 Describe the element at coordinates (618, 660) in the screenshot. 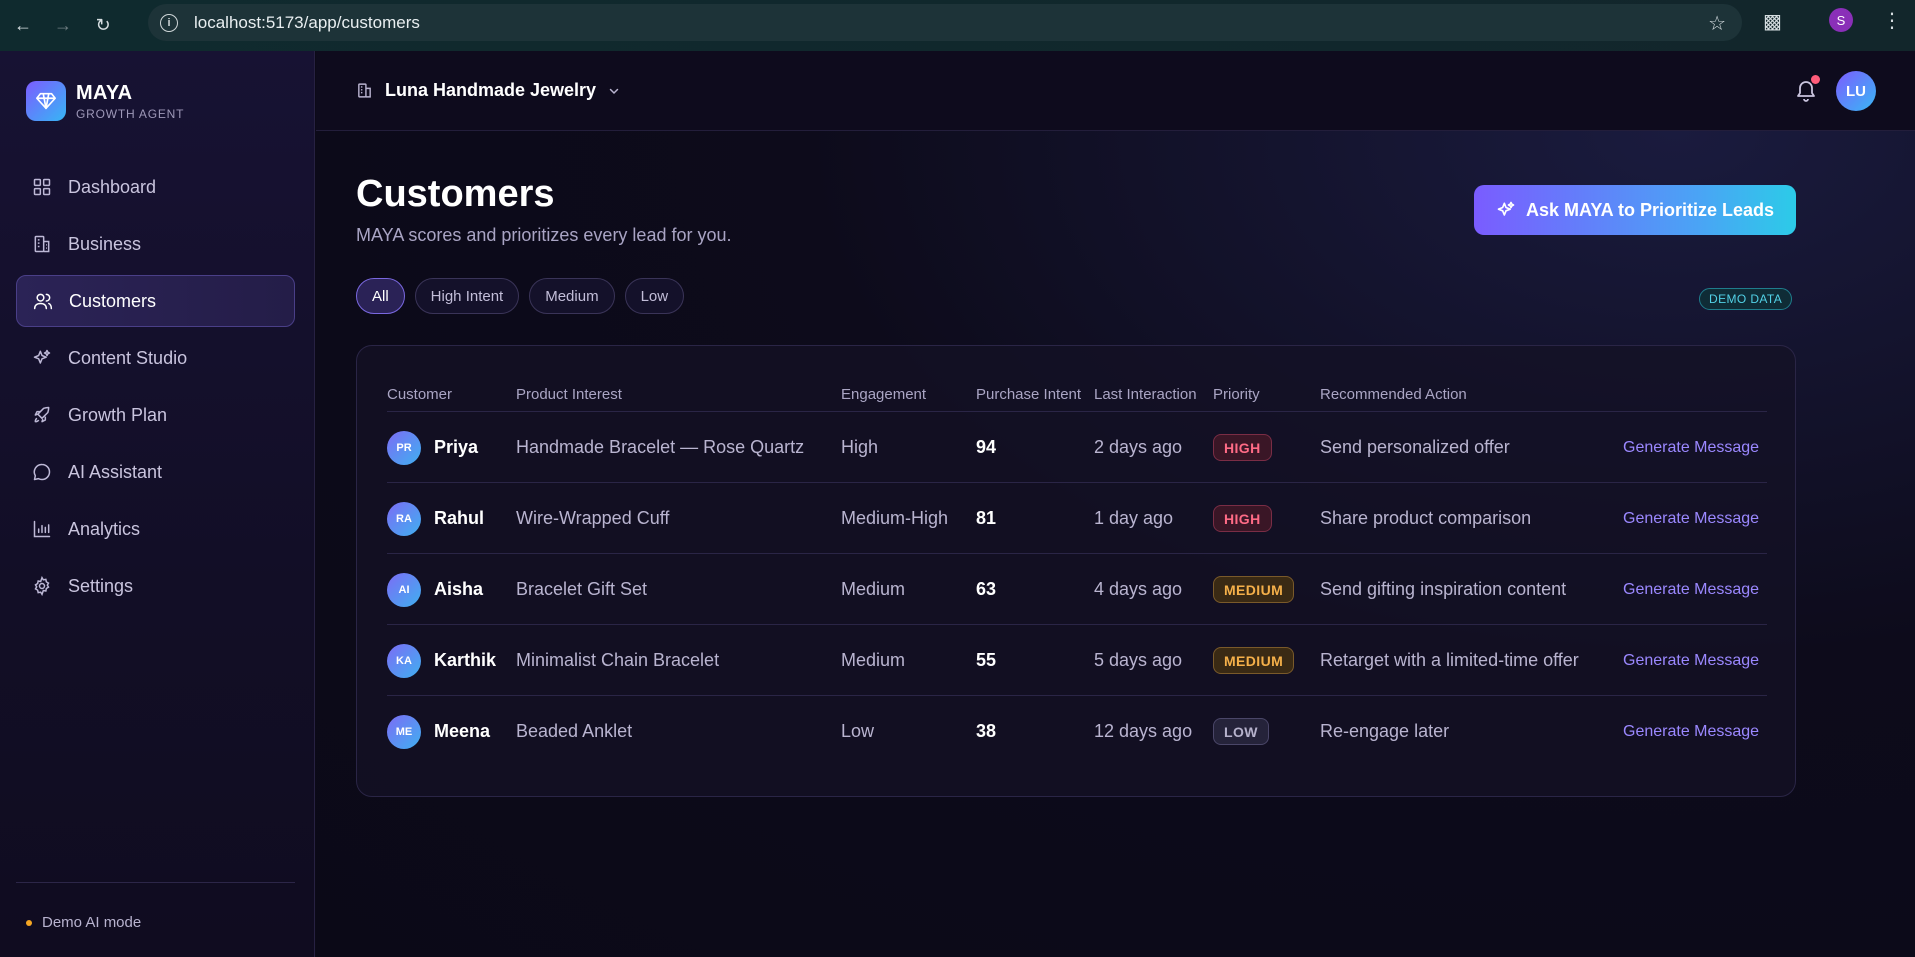

I see `product-interest: Minimalist Chain Bracelet` at that location.